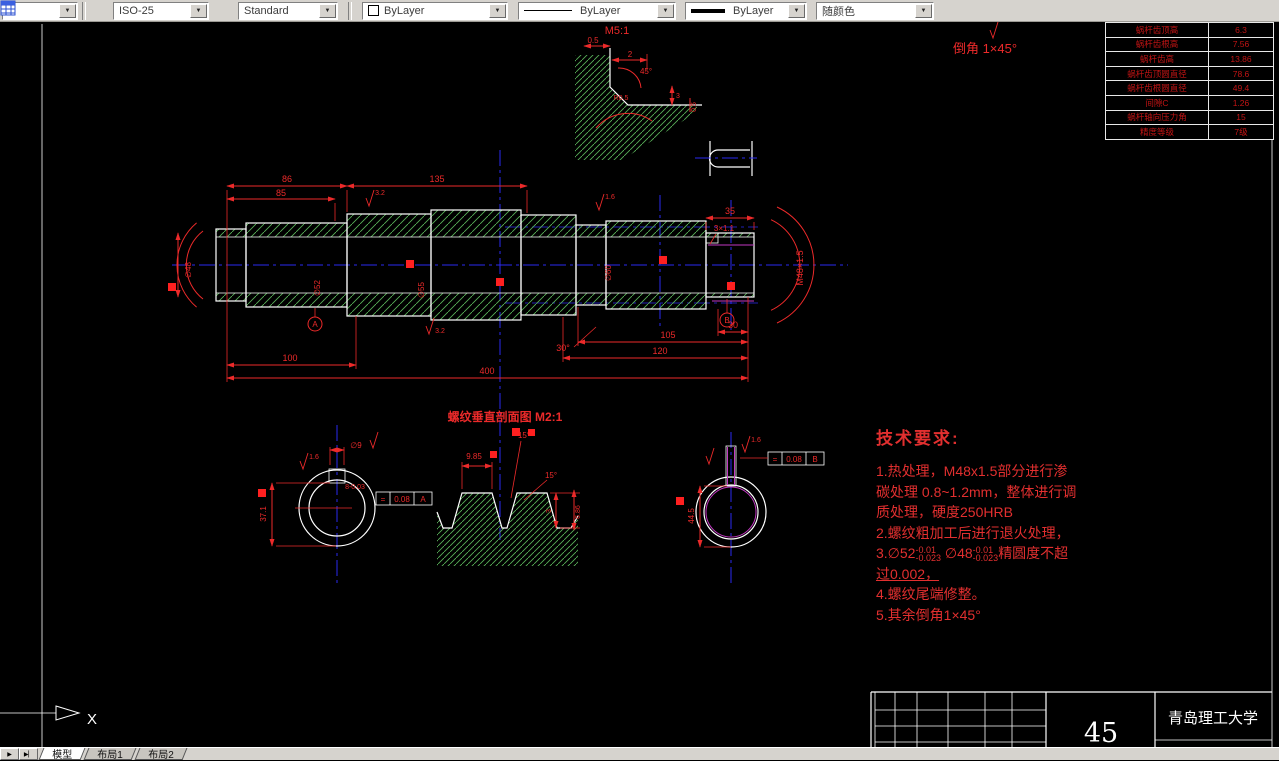 This screenshot has width=1279, height=761. I want to click on linetype-value: ByLayer, so click(600, 10).